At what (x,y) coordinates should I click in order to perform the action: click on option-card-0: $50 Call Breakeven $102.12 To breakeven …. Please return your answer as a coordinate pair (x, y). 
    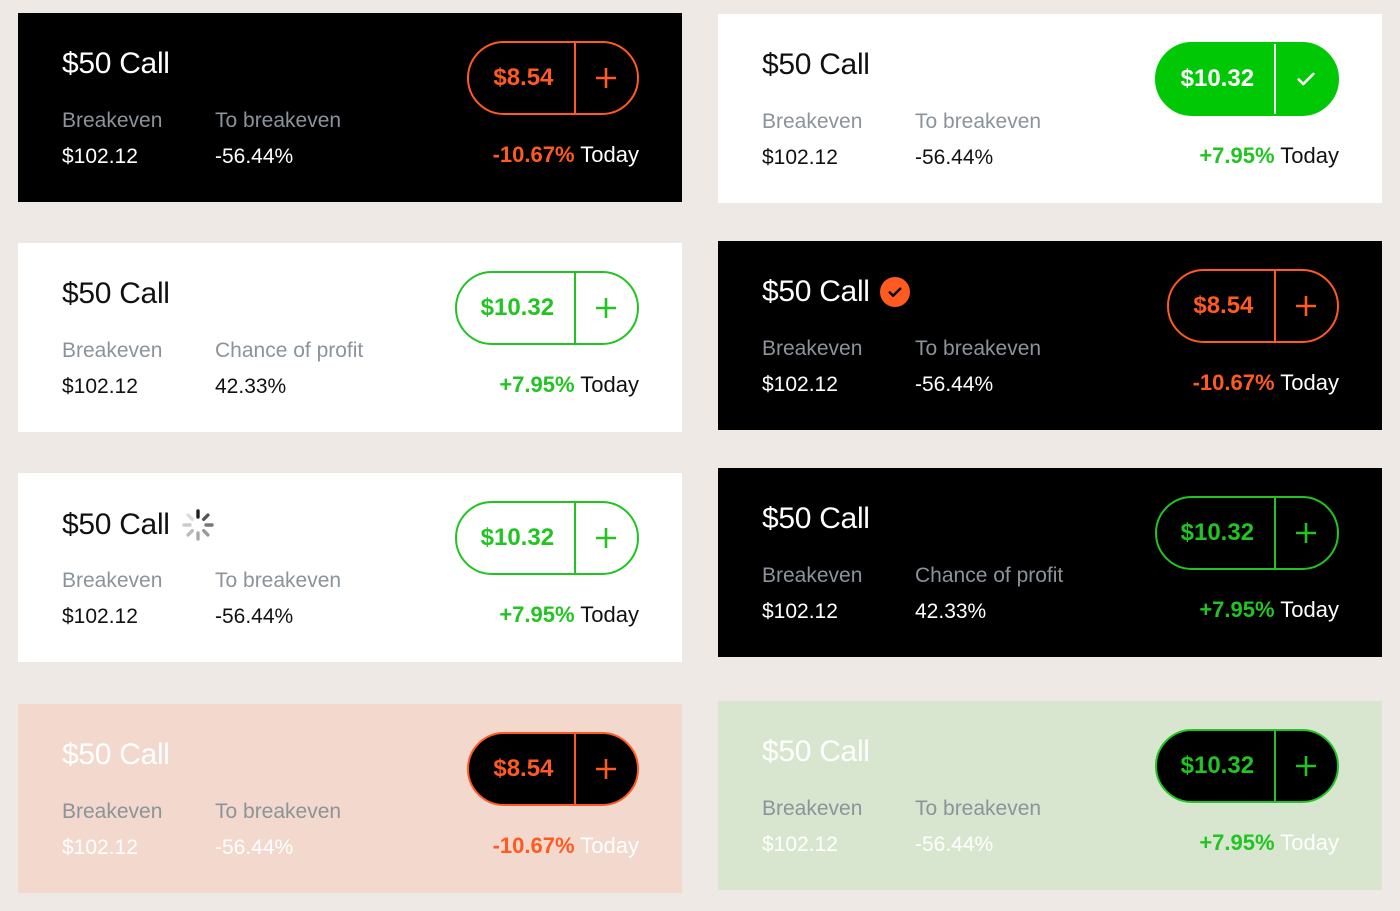
    Looking at the image, I should click on (350, 107).